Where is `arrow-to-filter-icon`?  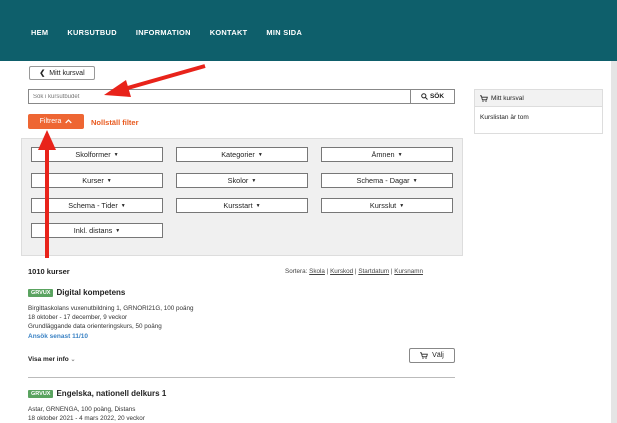 arrow-to-filter-icon is located at coordinates (47, 194).